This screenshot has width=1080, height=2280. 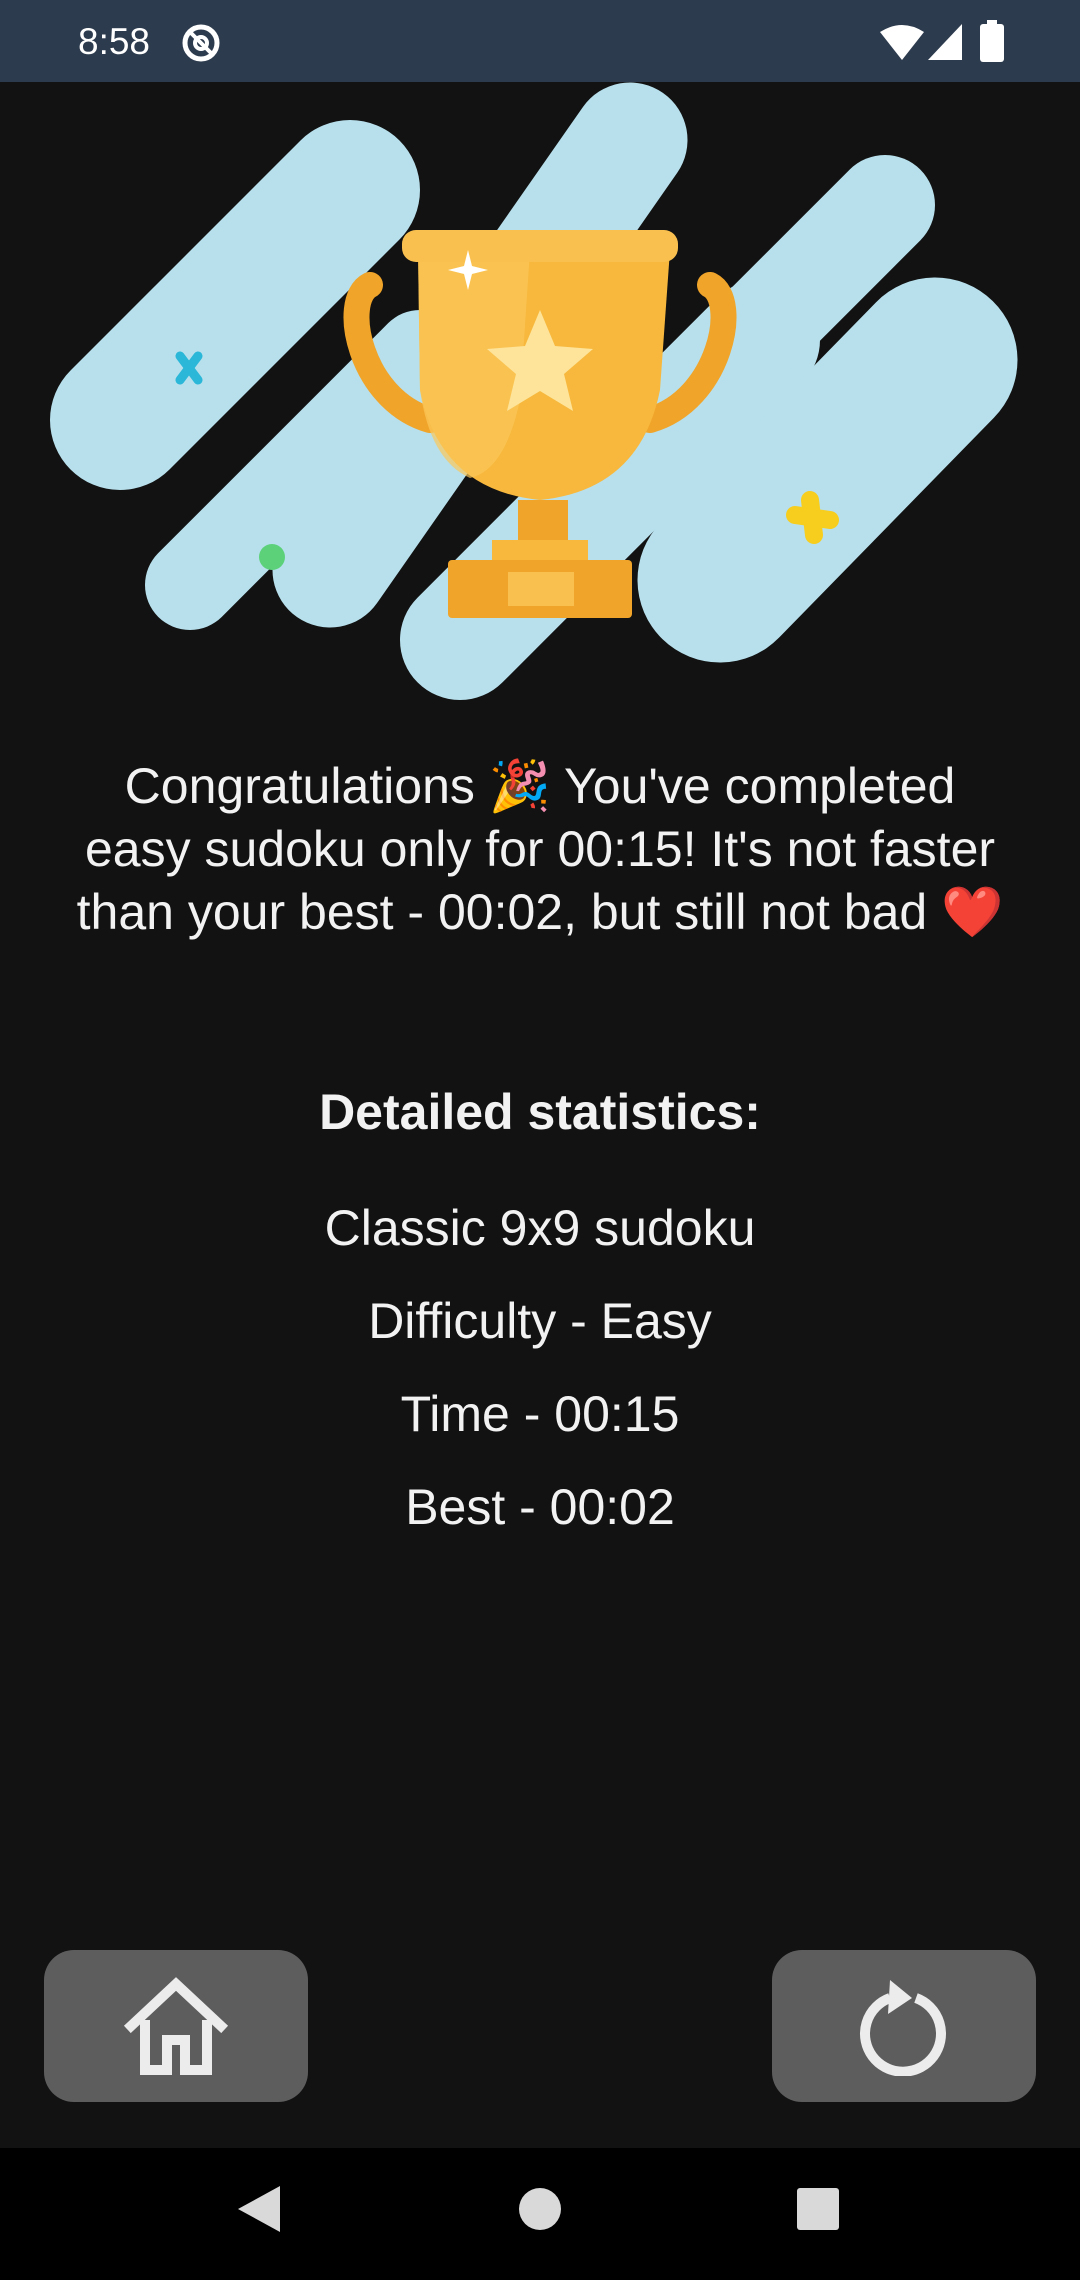 I want to click on restart-button, so click(x=904, y=2026).